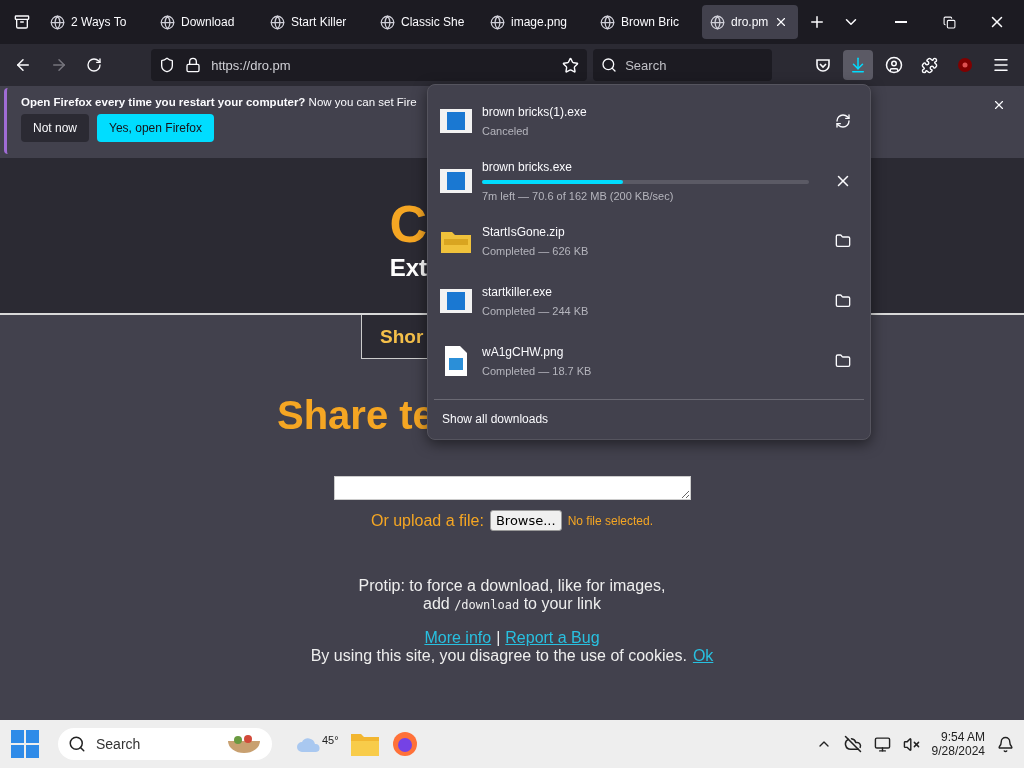 This screenshot has width=1024, height=768. I want to click on cloud-off-icon, so click(852, 744).